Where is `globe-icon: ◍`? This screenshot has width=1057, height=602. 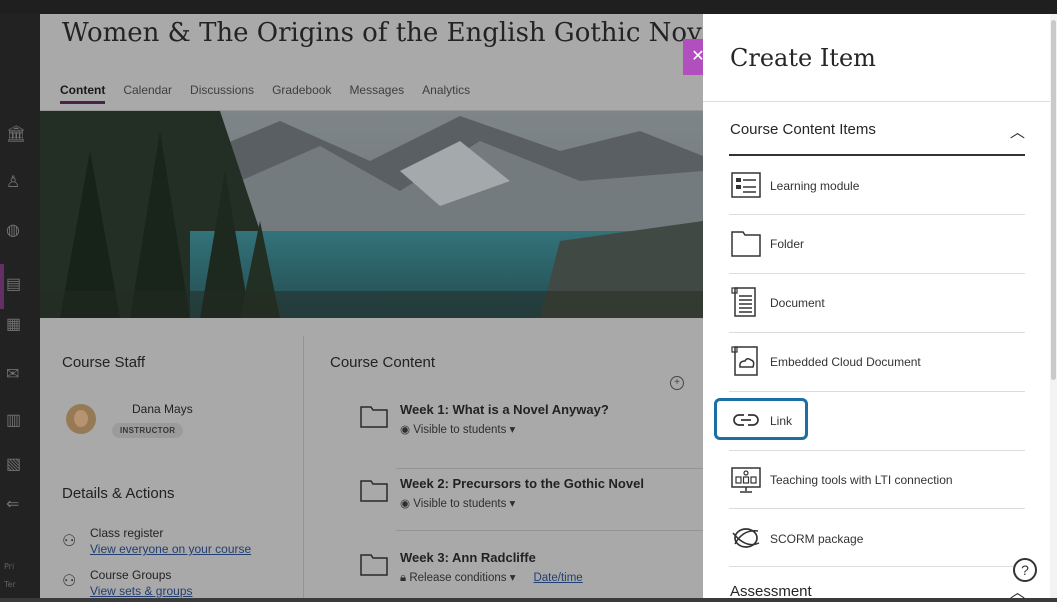 globe-icon: ◍ is located at coordinates (16, 230).